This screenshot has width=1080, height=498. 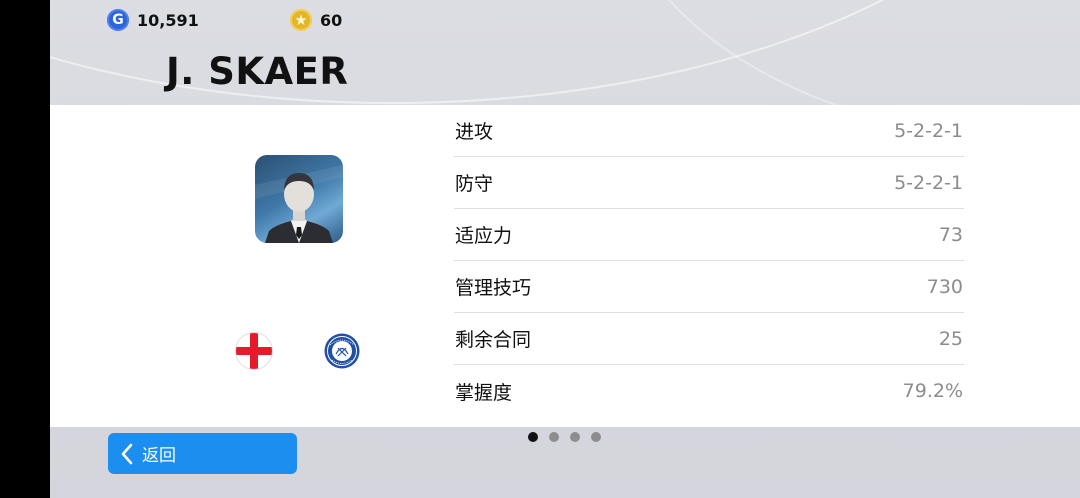 I want to click on back-button: 返回, so click(x=202, y=453).